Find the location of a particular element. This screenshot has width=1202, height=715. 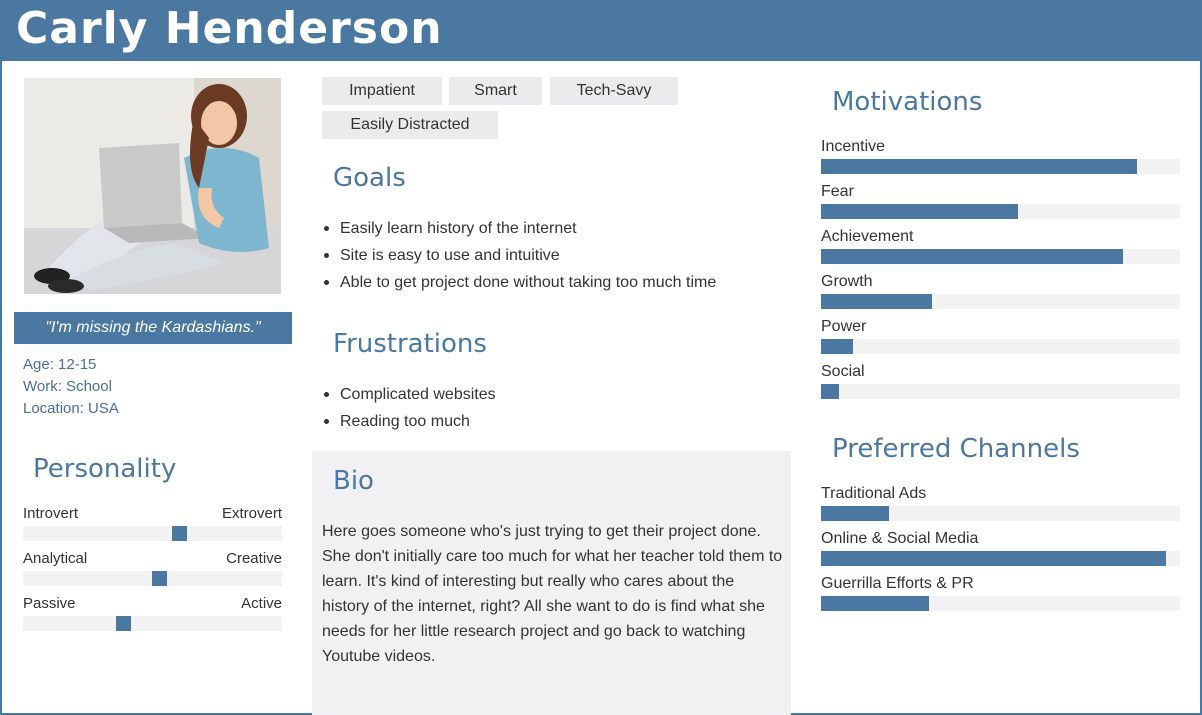

frustration-item: Complicated websites is located at coordinates (409, 397).